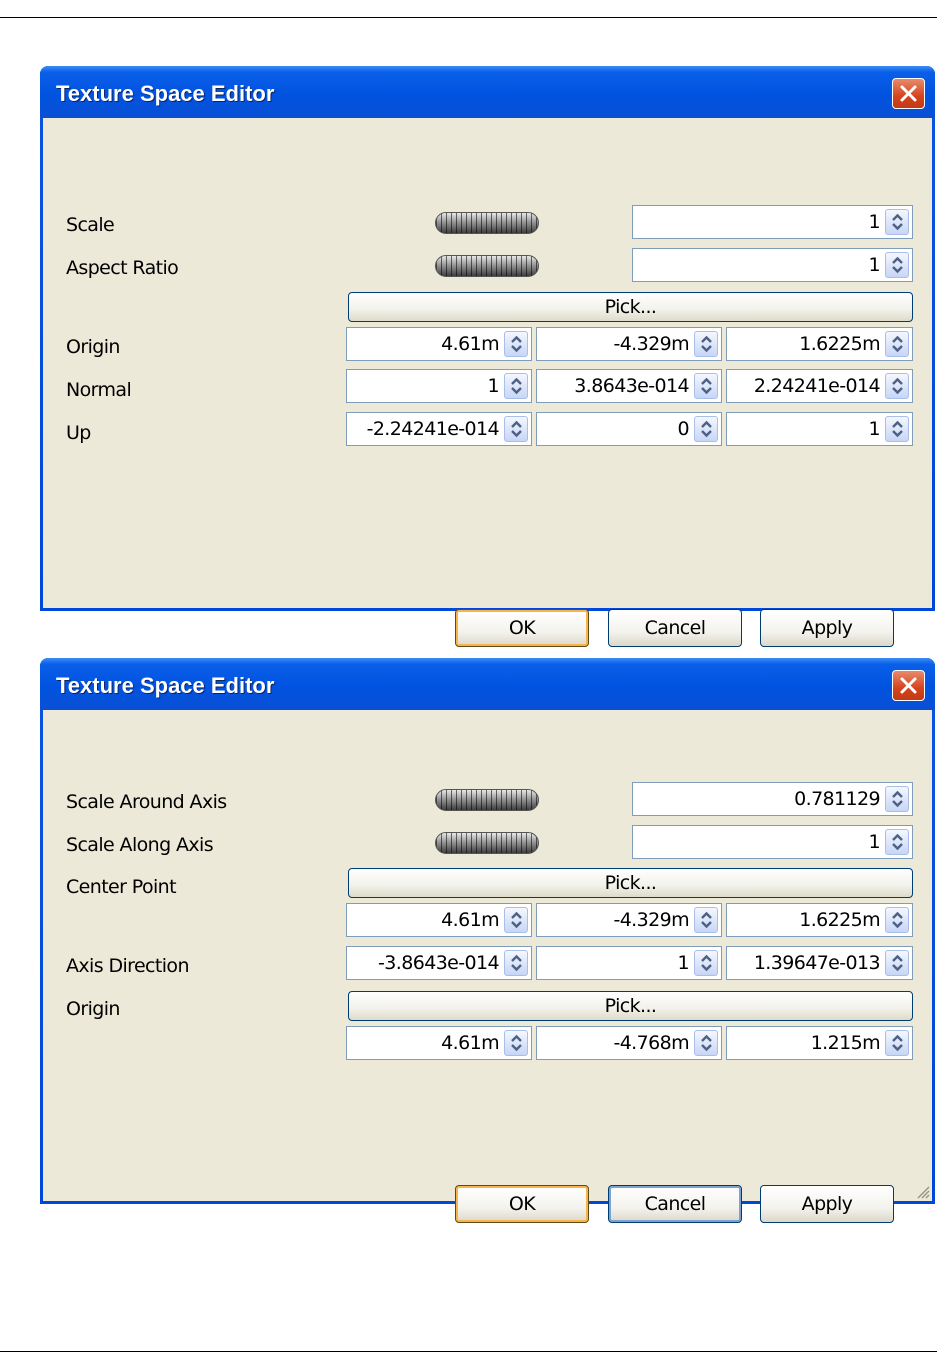 The width and height of the screenshot is (937, 1355). I want to click on up-y-spin-button, so click(706, 429).